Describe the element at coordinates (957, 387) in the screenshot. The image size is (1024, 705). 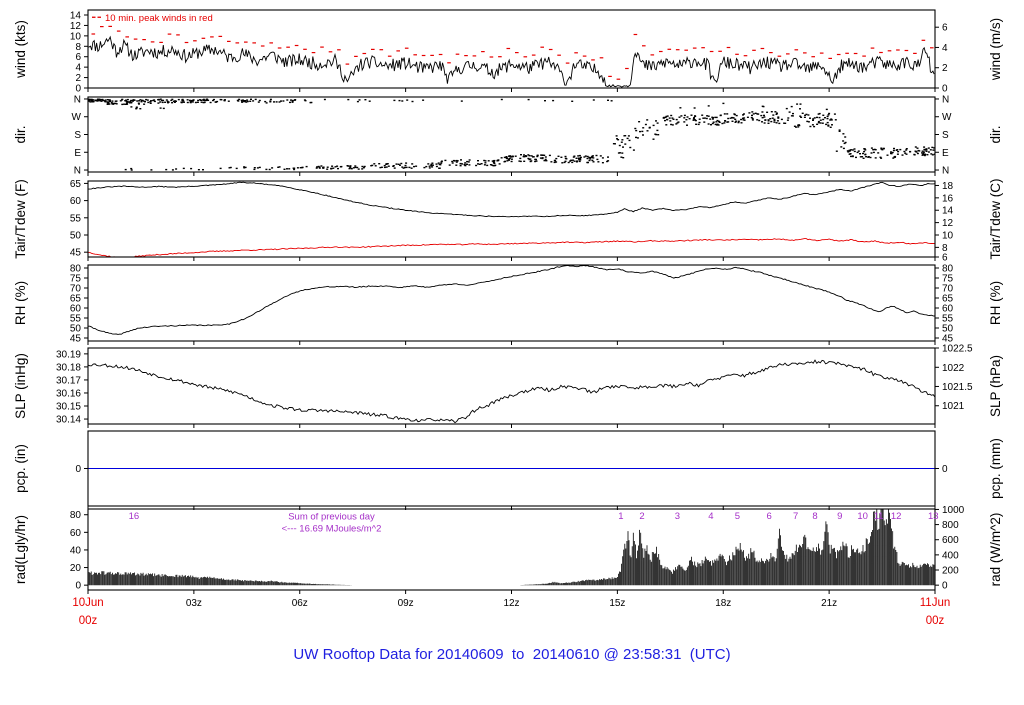
I see `y-tick-label-right: 1021.5` at that location.